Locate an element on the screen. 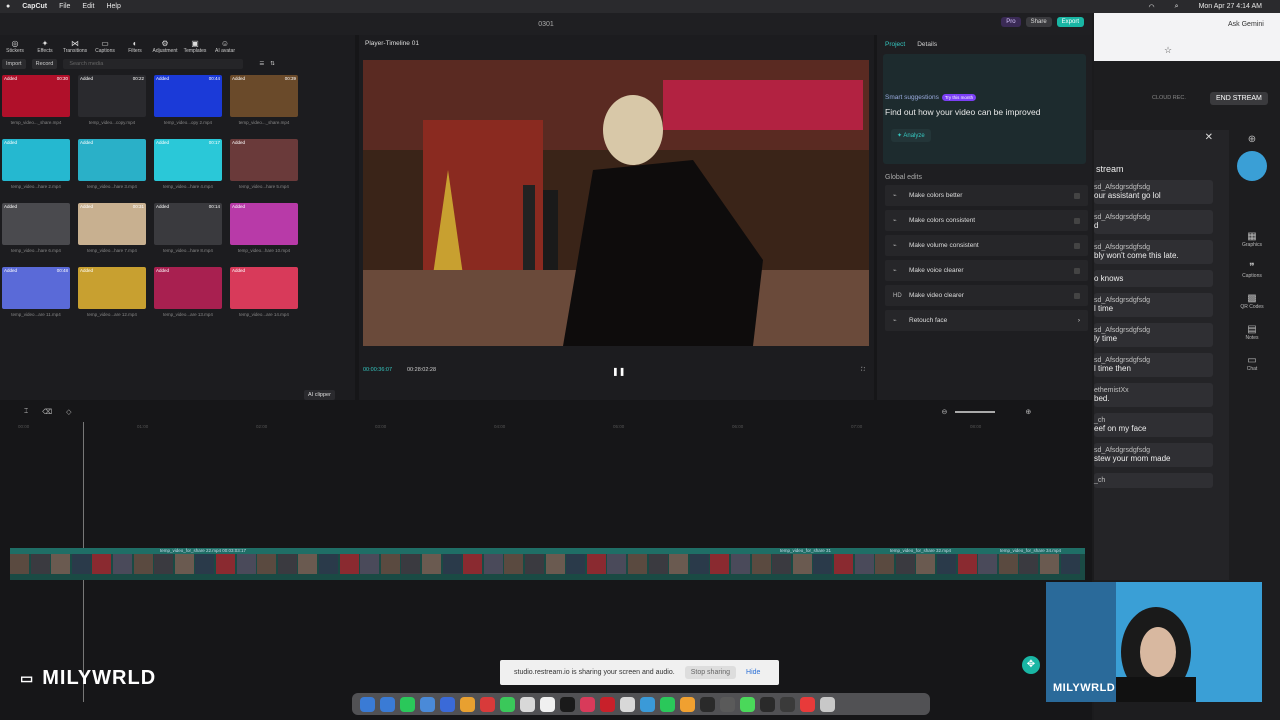 This screenshot has height=720, width=1280. clock: Mon Apr 27 4:14 AM is located at coordinates (1230, 6).